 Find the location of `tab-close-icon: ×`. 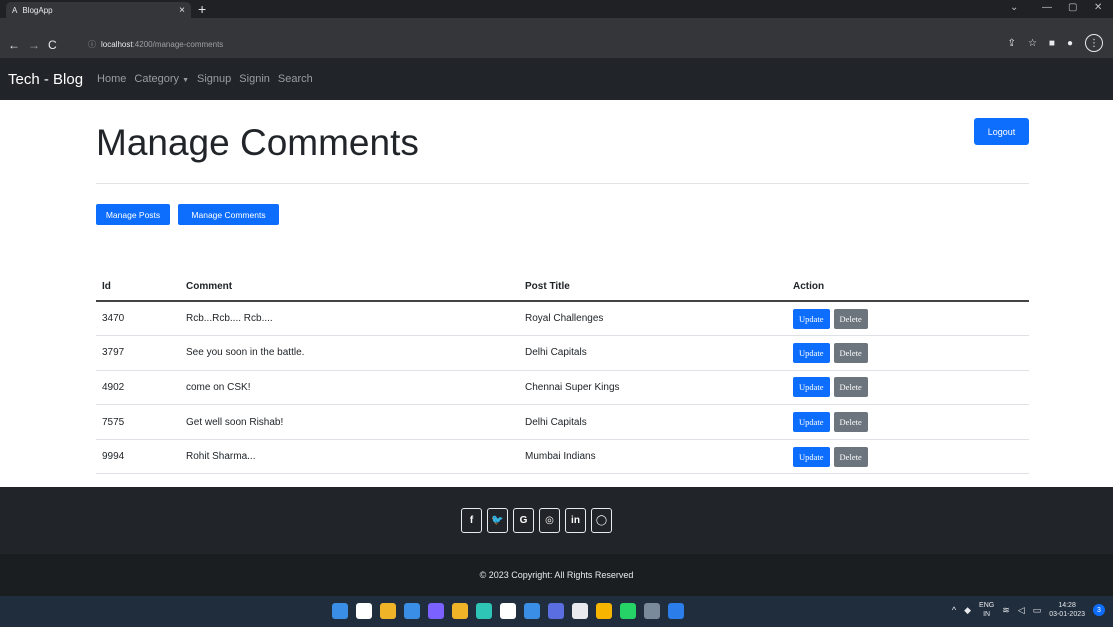

tab-close-icon: × is located at coordinates (182, 10).